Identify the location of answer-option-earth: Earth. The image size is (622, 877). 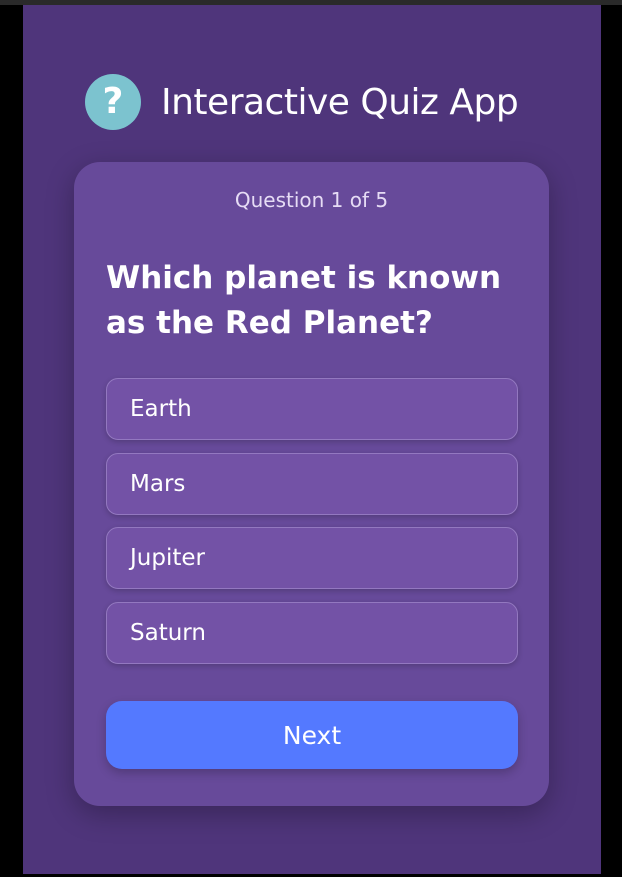
(312, 409).